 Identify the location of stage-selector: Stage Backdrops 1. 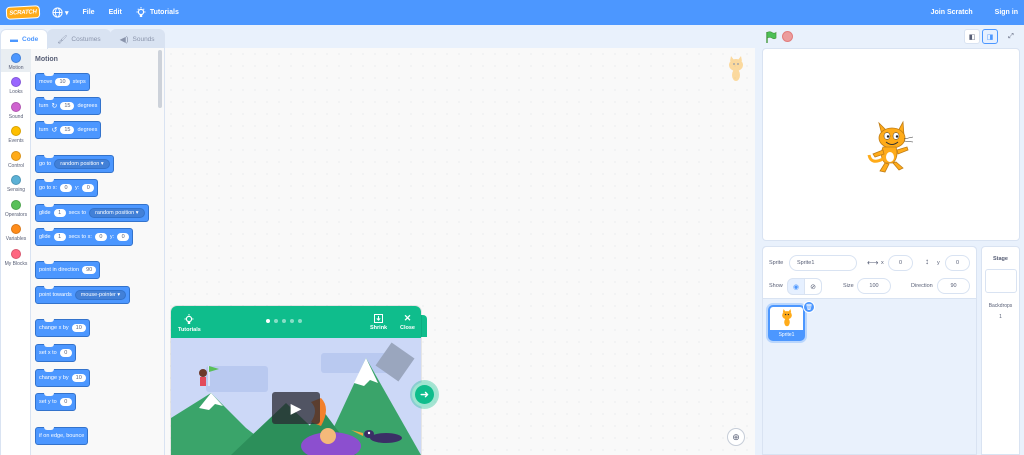
(1000, 350).